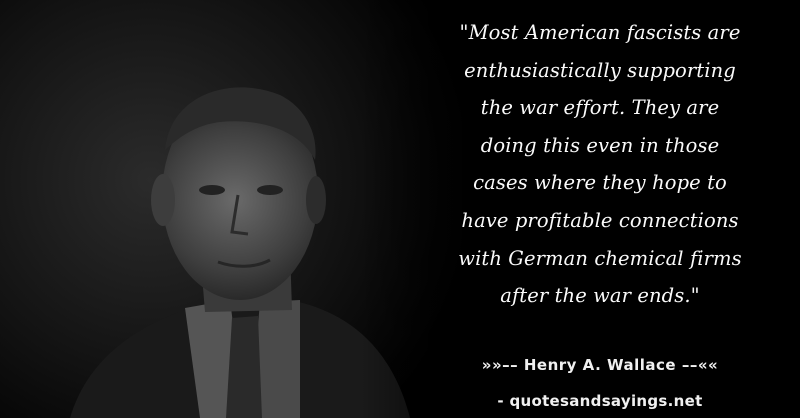 The width and height of the screenshot is (800, 418). What do you see at coordinates (600, 32) in the screenshot?
I see `quote-line: "Most American fascists are` at bounding box center [600, 32].